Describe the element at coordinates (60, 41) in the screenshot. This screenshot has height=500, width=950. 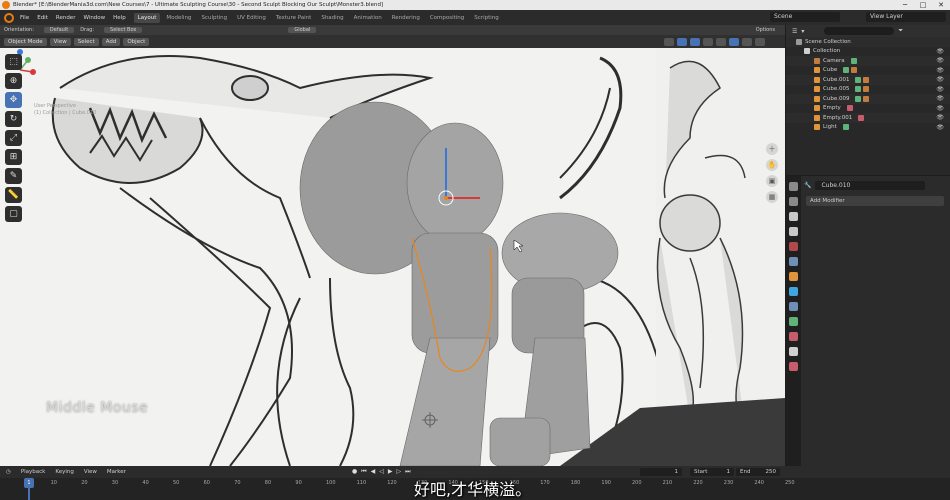
I see `view-menu: View` at that location.